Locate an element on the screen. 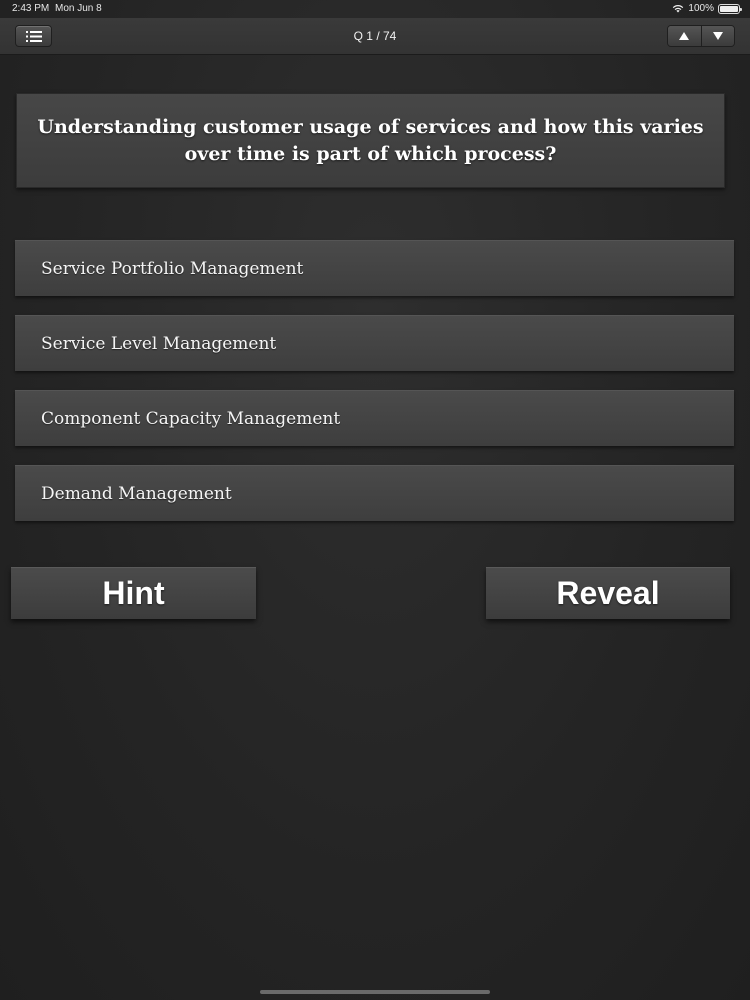 Image resolution: width=750 pixels, height=1000 pixels. question-navigation is located at coordinates (701, 36).